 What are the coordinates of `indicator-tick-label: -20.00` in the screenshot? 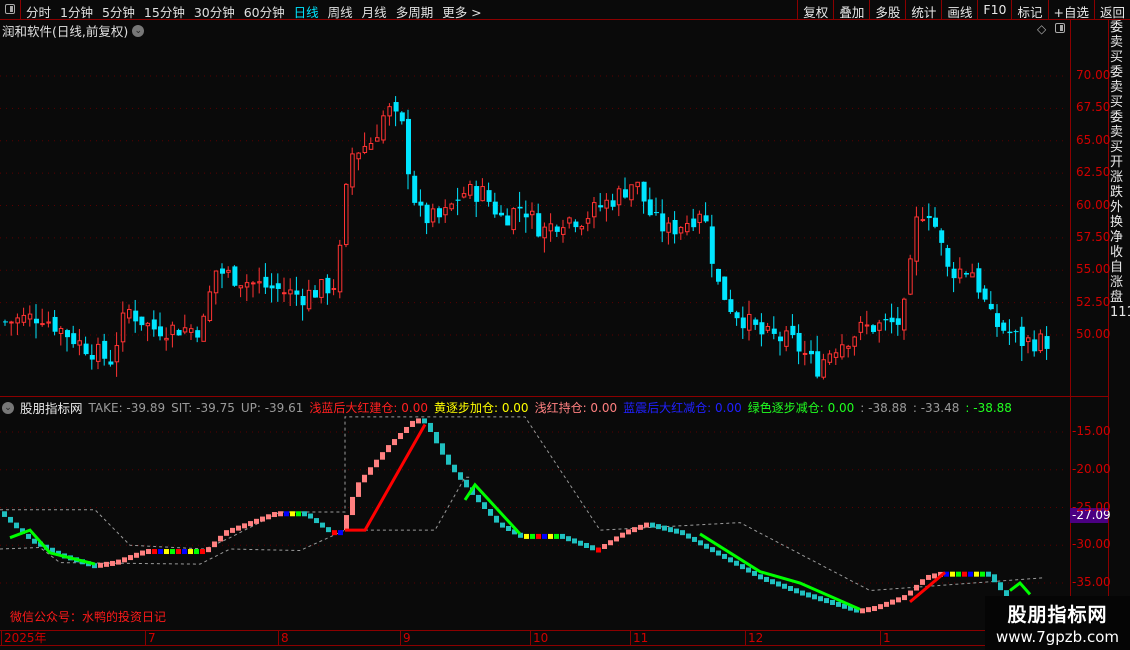 It's located at (1091, 468).